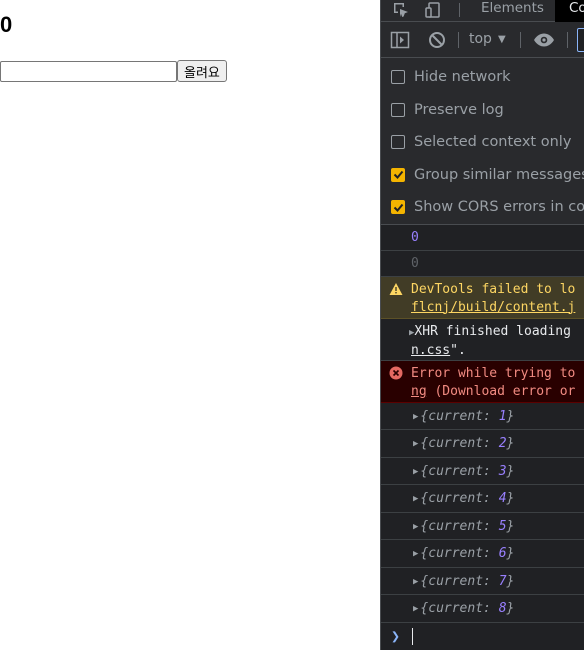 The width and height of the screenshot is (584, 650). I want to click on setting-show-cors-errors: Show CORS errors in cons, so click(482, 207).